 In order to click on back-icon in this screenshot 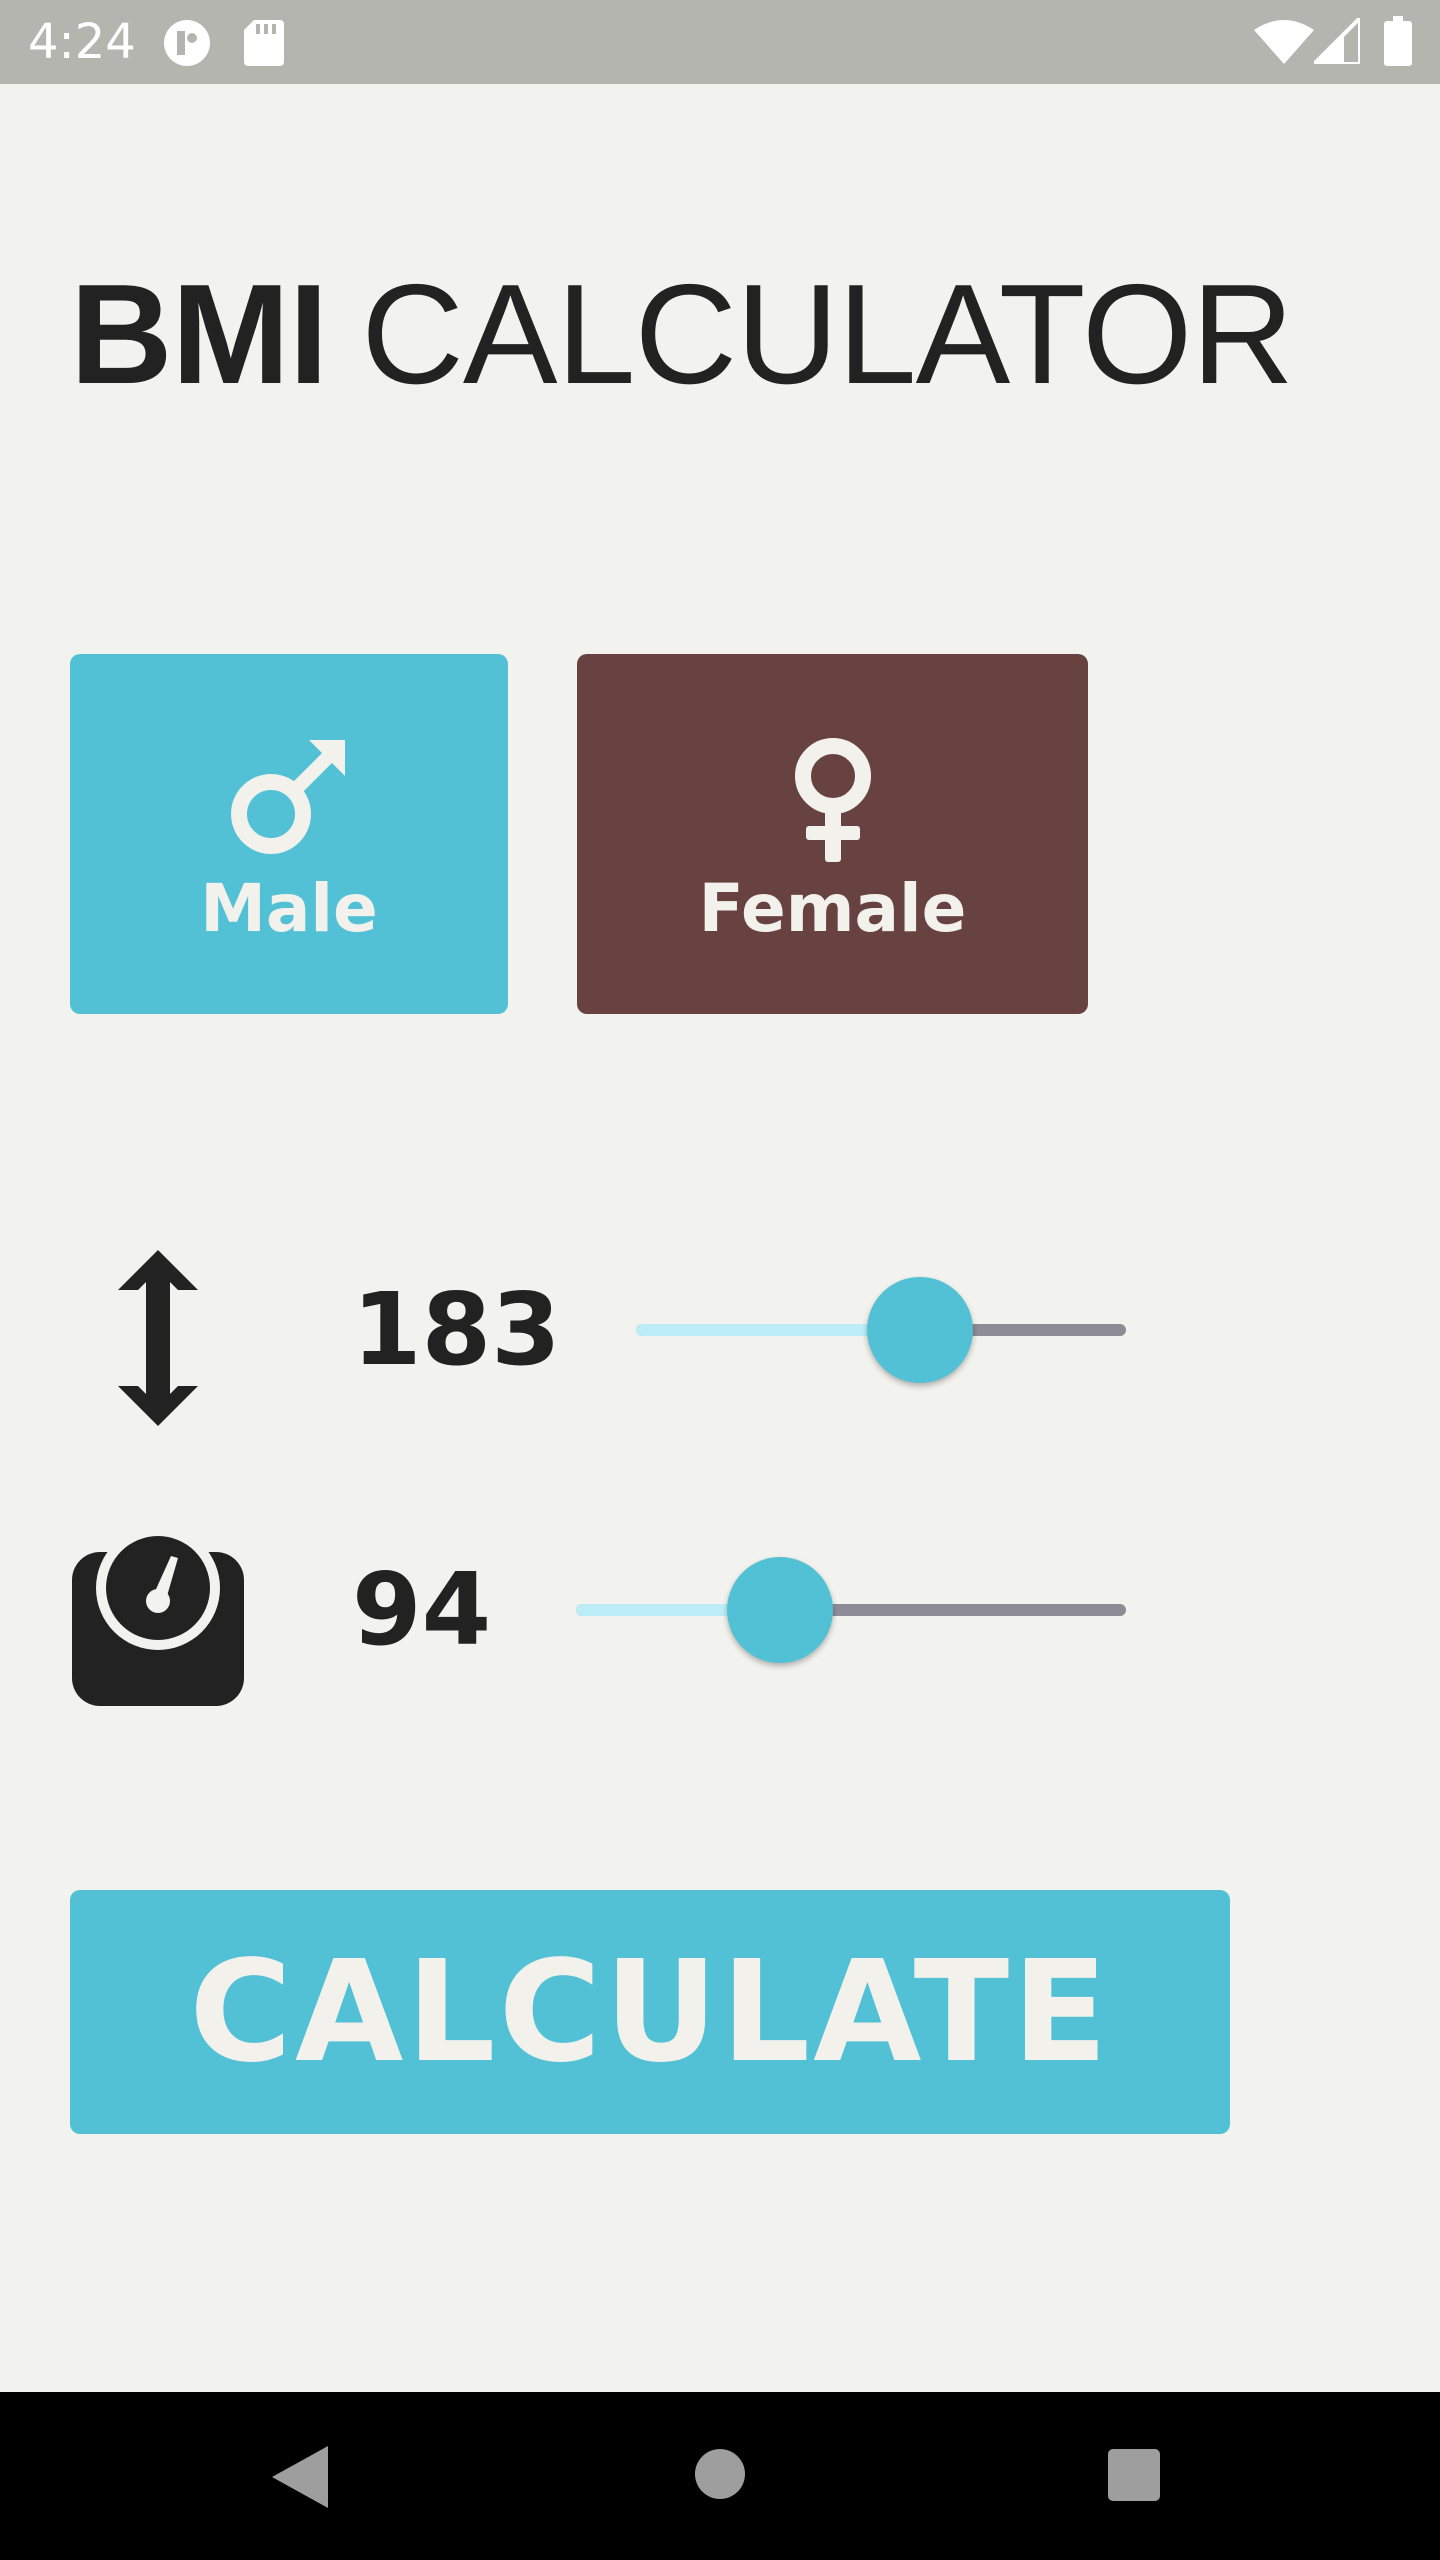, I will do `click(300, 2477)`.